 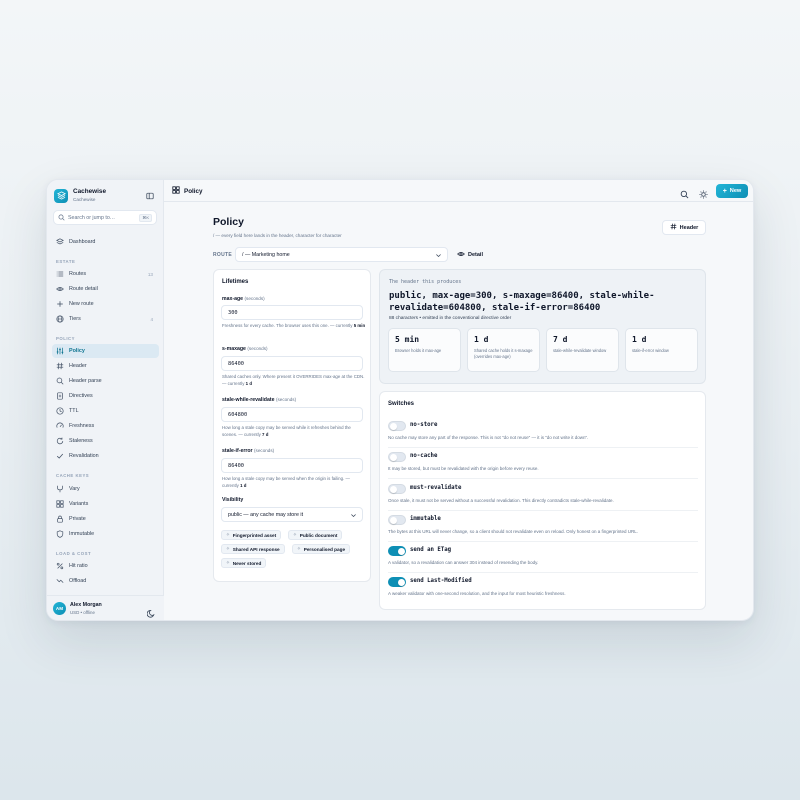 I want to click on sidebar-toggle-icon, so click(x=150, y=196).